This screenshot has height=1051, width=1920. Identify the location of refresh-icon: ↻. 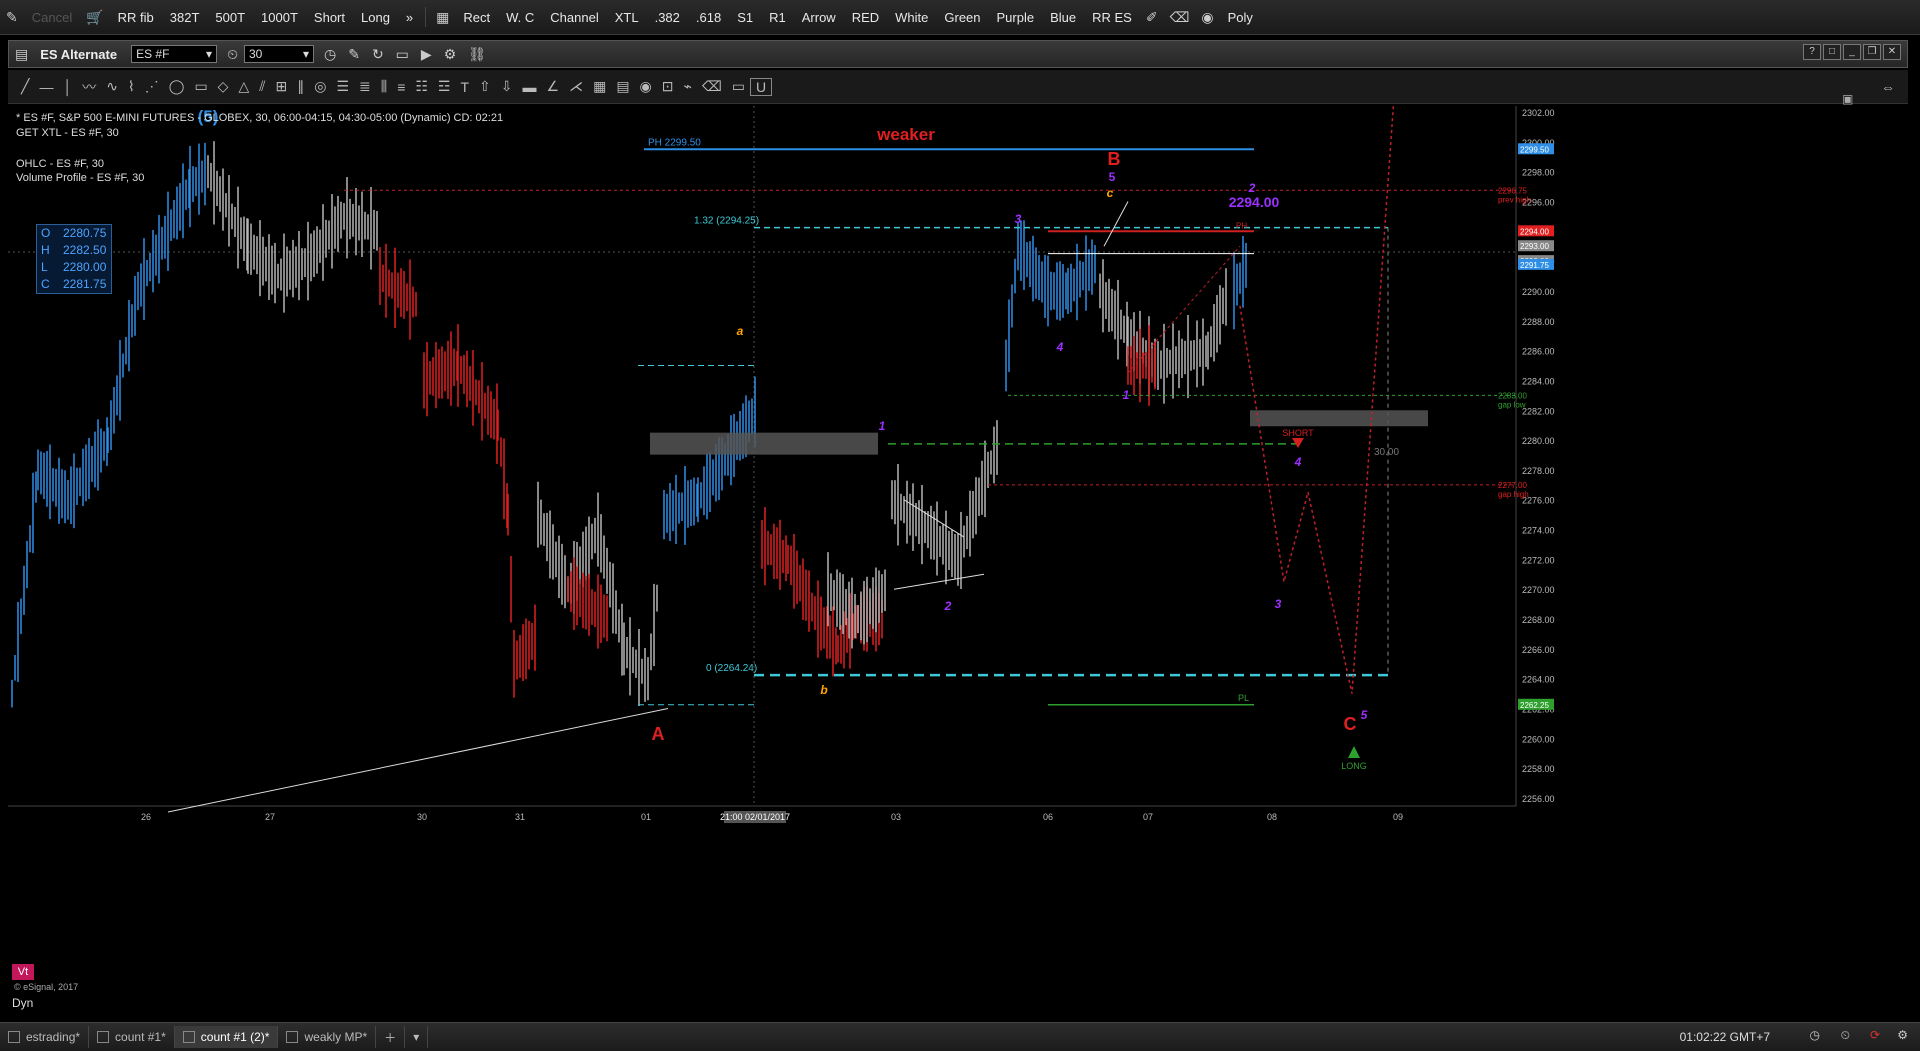
(378, 54).